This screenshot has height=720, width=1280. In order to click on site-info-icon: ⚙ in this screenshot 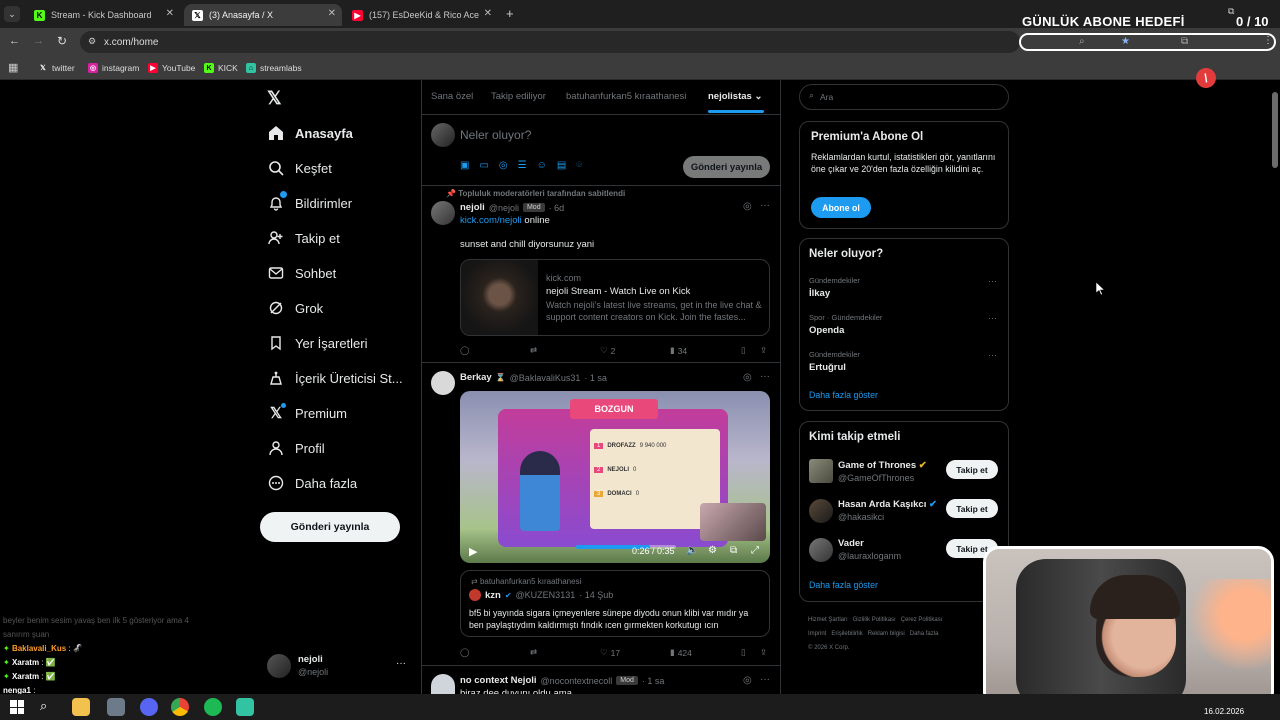, I will do `click(92, 41)`.